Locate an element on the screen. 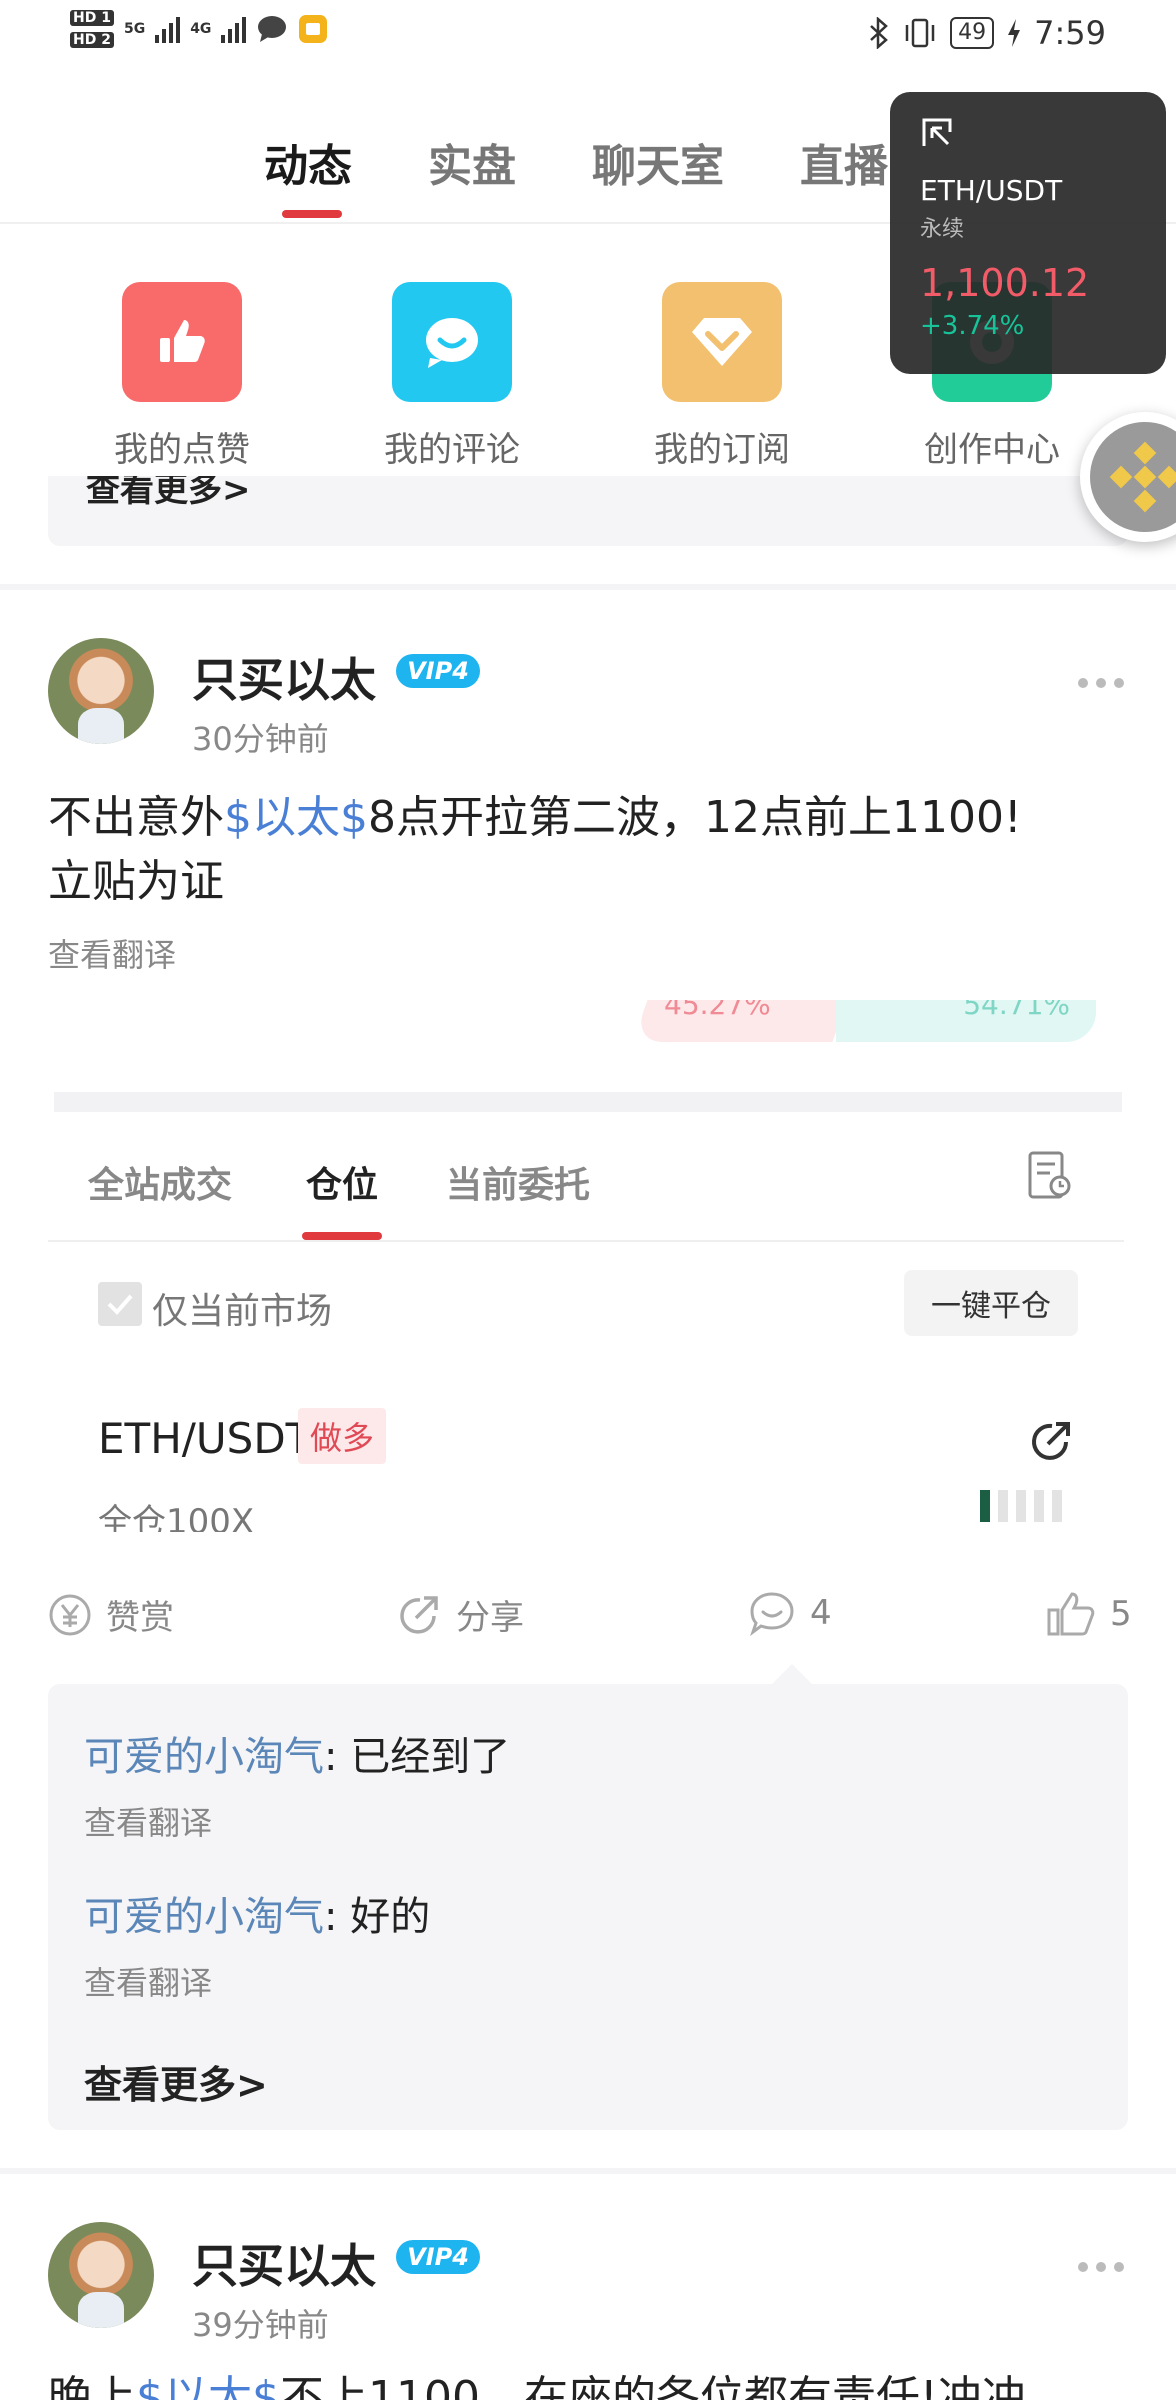 The image size is (1176, 2400). share-position-icon is located at coordinates (1051, 1441).